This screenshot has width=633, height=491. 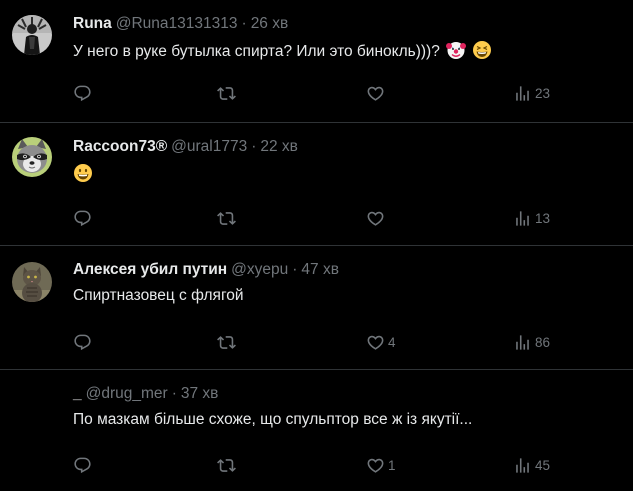 I want to click on user-handle: @xyepu, so click(x=259, y=270).